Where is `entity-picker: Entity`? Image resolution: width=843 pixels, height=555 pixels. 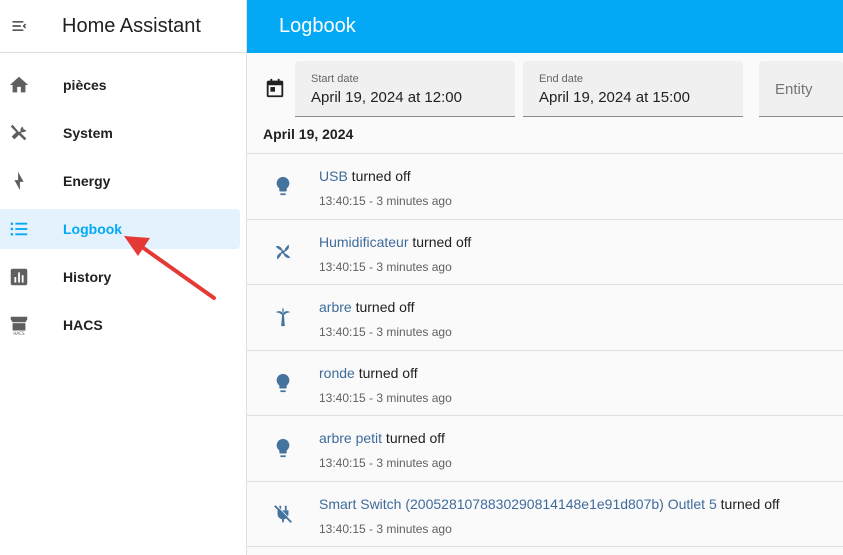 entity-picker: Entity is located at coordinates (801, 89).